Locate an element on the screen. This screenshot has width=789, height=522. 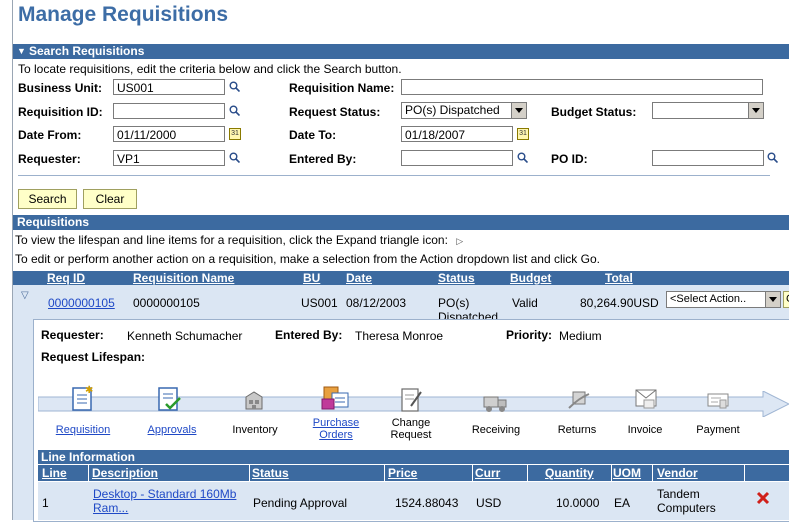
po-id-input is located at coordinates (708, 158).